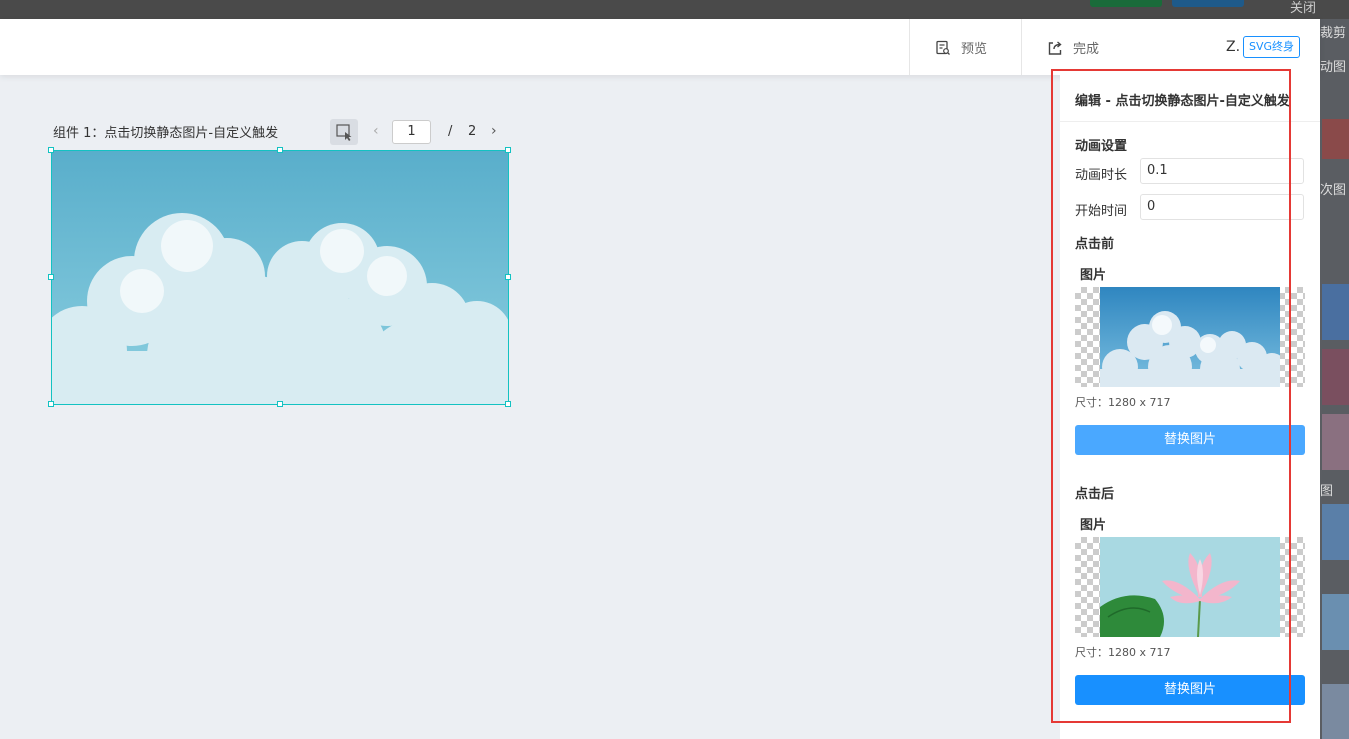  What do you see at coordinates (974, 49) in the screenshot?
I see `preview-label: 预览` at bounding box center [974, 49].